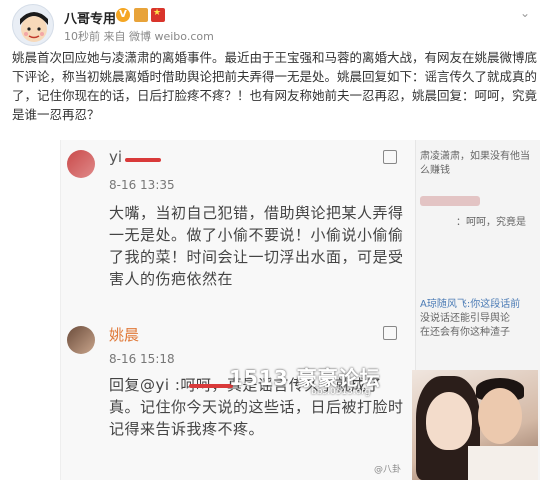 The height and width of the screenshot is (483, 550). What do you see at coordinates (124, 335) in the screenshot?
I see `reply-author-name: 姚晨` at bounding box center [124, 335].